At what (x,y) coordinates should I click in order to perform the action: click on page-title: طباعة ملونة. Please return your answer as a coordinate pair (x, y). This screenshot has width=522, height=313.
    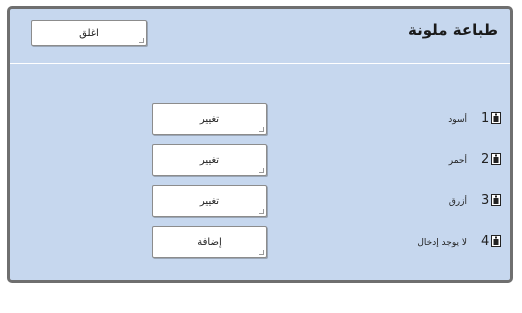
    Looking at the image, I should click on (453, 30).